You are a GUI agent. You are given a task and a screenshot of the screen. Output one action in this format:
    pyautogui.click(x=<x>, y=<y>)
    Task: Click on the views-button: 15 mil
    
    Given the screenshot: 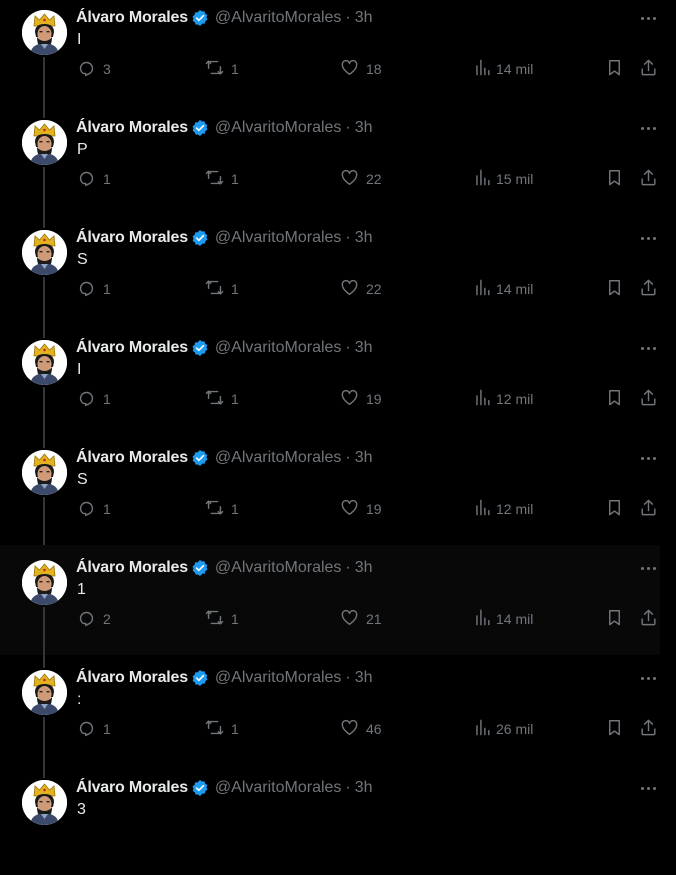 What is the action you would take?
    pyautogui.click(x=503, y=179)
    